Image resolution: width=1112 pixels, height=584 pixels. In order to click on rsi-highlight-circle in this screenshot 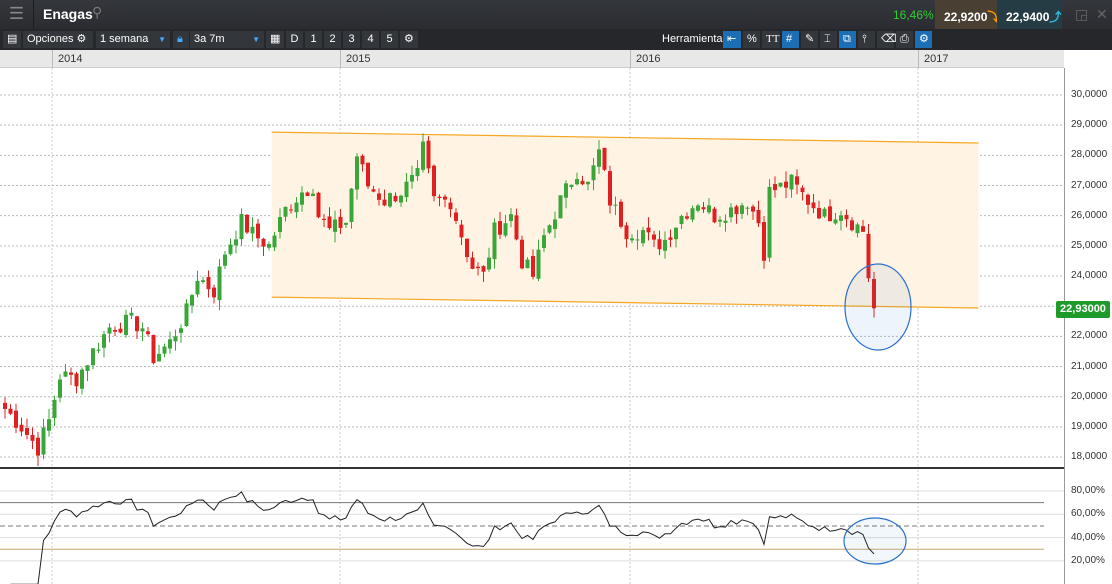, I will do `click(875, 541)`.